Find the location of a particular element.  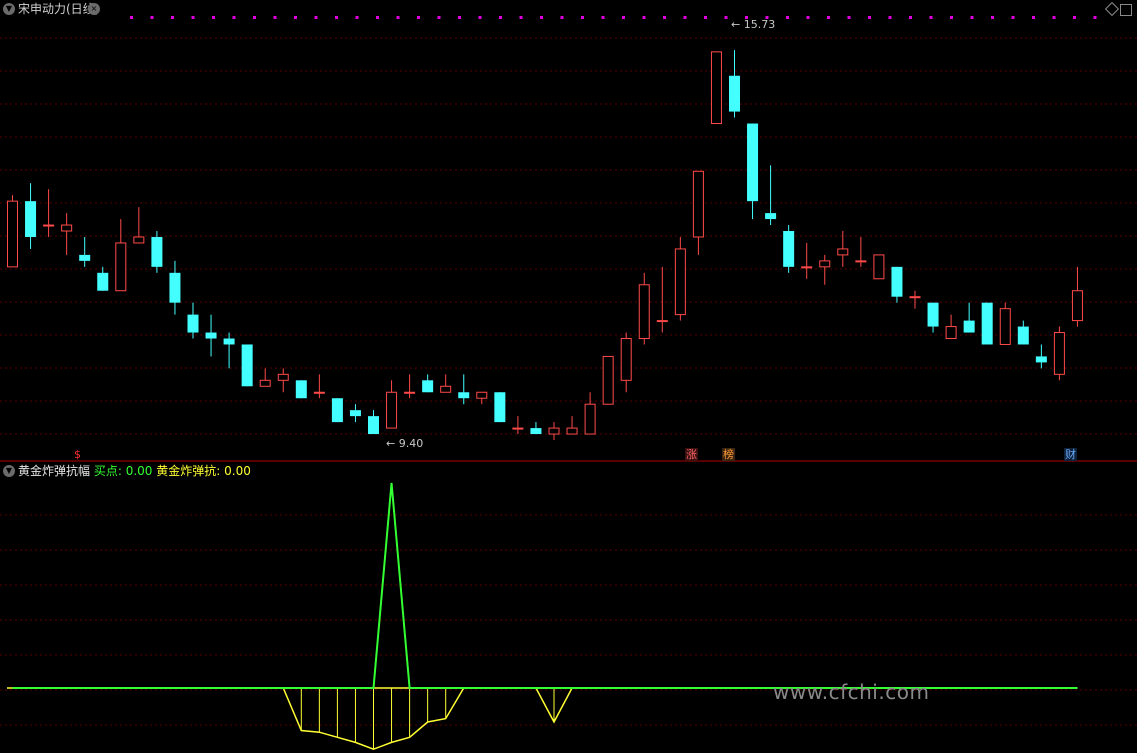

top-markers is located at coordinates (613, 17).